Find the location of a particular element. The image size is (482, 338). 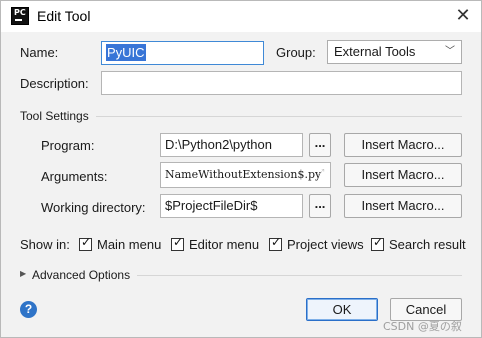

arguments-value: NameWithoutExtension$.py is located at coordinates (243, 174).